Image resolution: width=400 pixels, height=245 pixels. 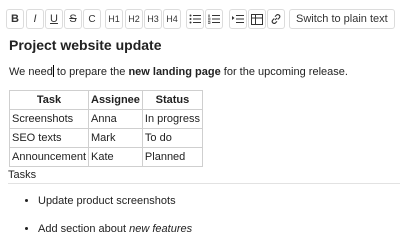 What do you see at coordinates (84, 229) in the screenshot?
I see `list-item-text: Add section about` at bounding box center [84, 229].